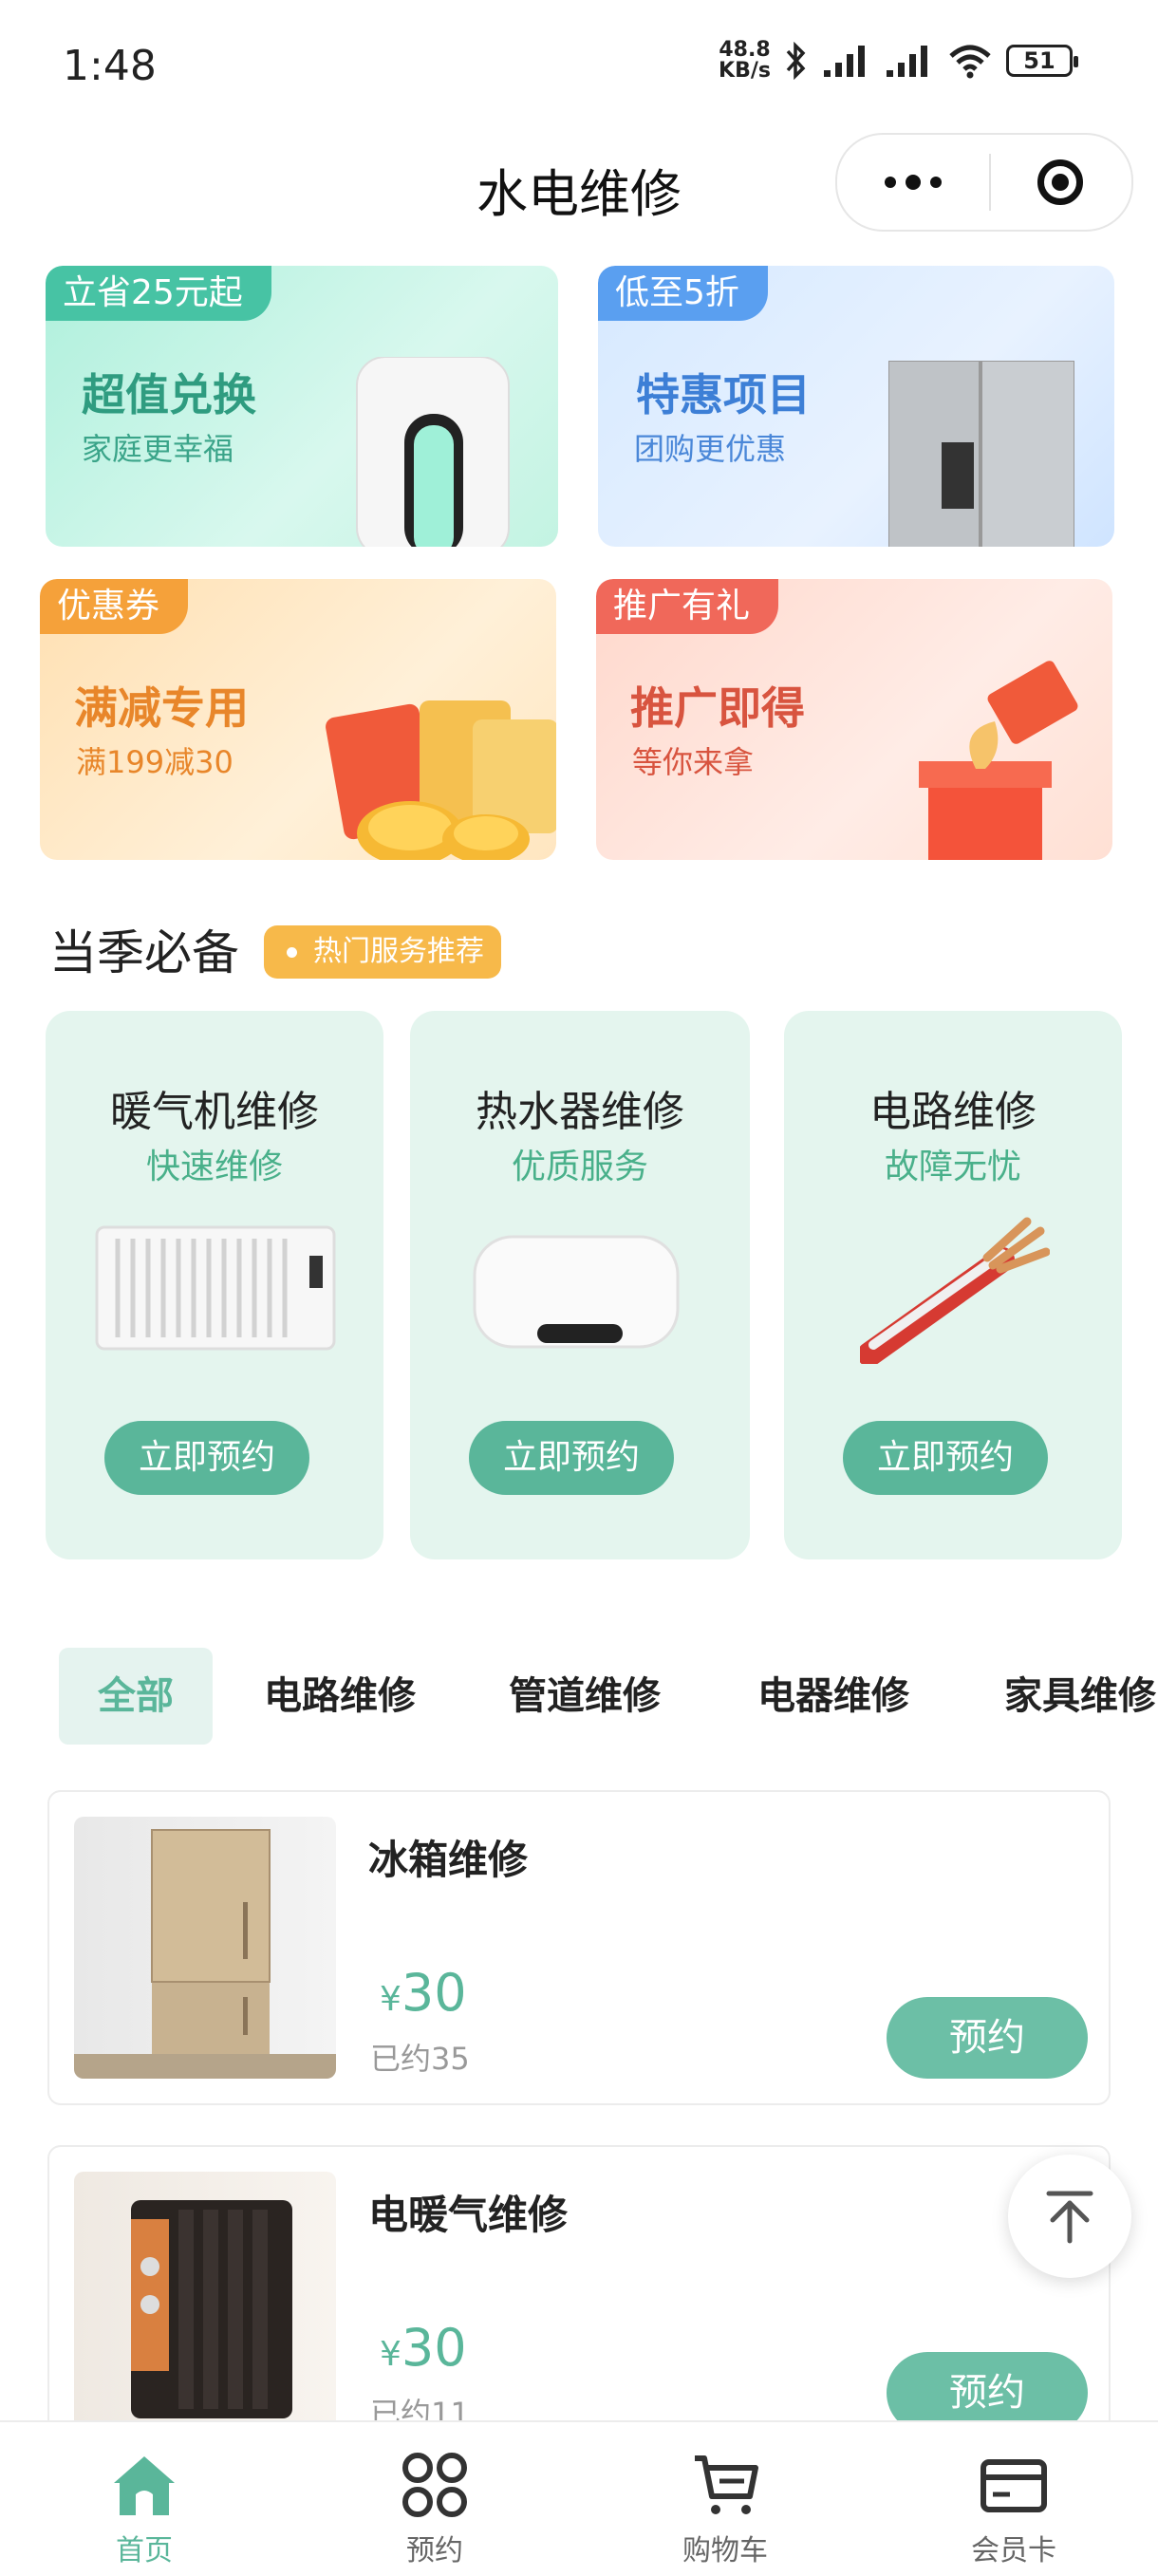  I want to click on booked-count: 已约35, so click(420, 2059).